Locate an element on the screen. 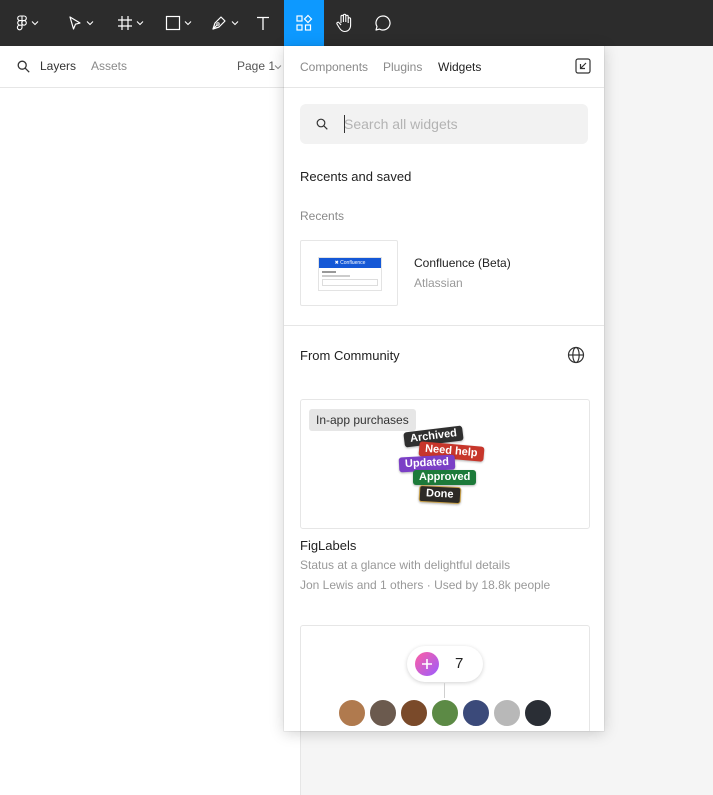 Image resolution: width=713 pixels, height=795 pixels. label-updated-text: Updated is located at coordinates (427, 463).